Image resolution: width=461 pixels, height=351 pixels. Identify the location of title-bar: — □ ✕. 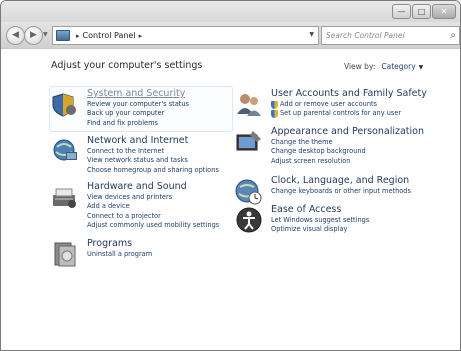
(230, 11).